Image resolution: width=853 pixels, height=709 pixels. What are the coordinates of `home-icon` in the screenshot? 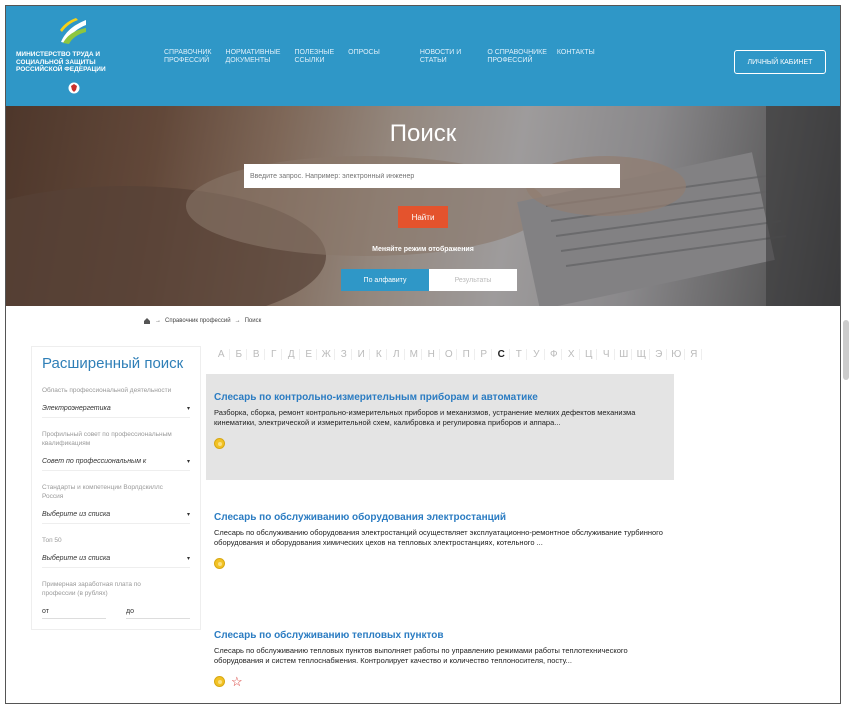 It's located at (147, 321).